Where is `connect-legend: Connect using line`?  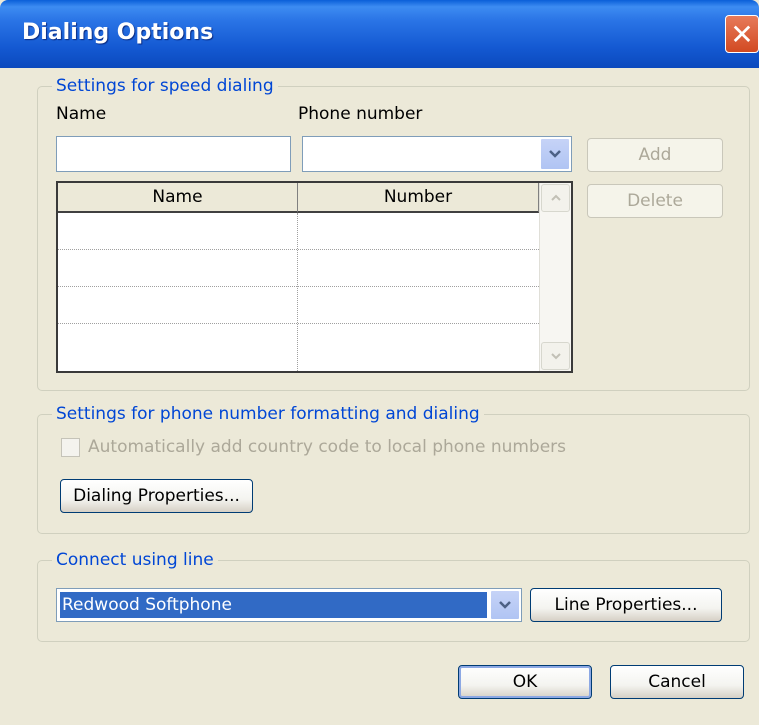 connect-legend: Connect using line is located at coordinates (135, 560).